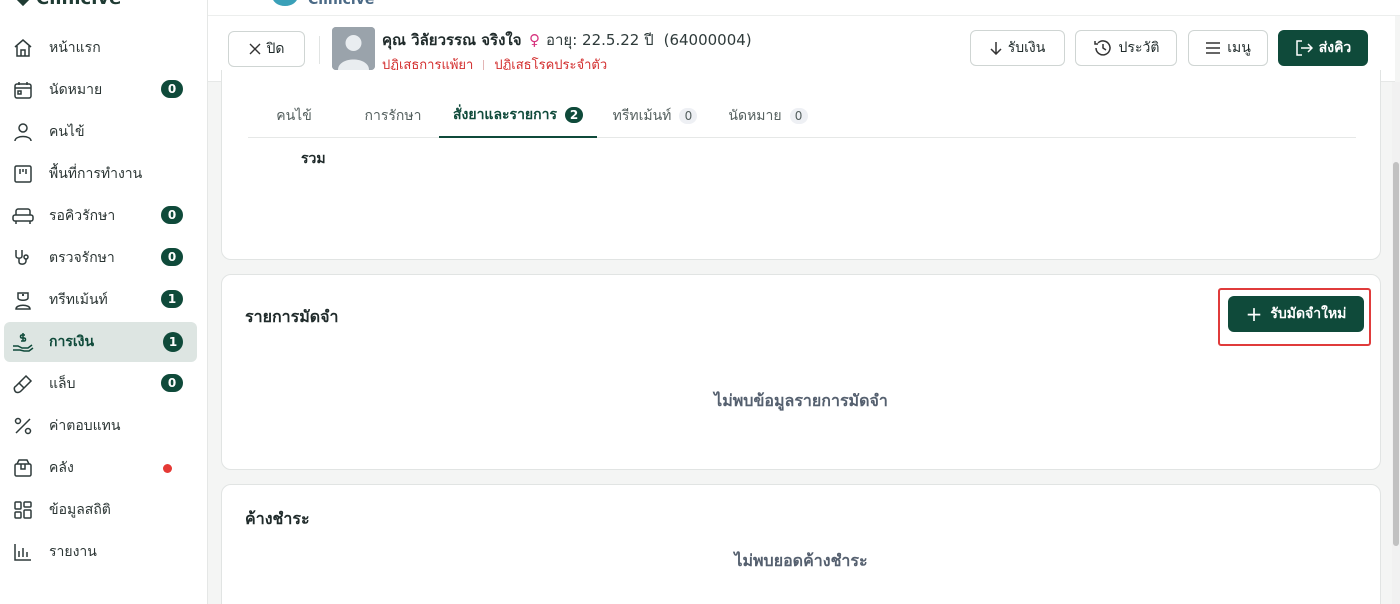 Image resolution: width=1400 pixels, height=604 pixels. Describe the element at coordinates (574, 115) in the screenshot. I see `tab-badge: 2` at that location.